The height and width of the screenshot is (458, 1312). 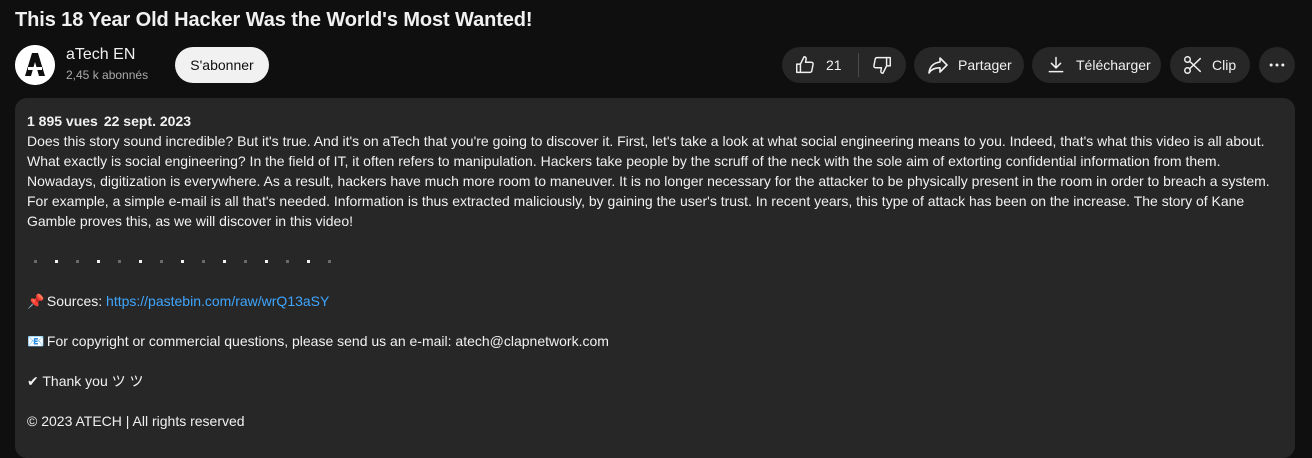 I want to click on thanks-line: ✔ Thank you ツ ツ, so click(x=85, y=381).